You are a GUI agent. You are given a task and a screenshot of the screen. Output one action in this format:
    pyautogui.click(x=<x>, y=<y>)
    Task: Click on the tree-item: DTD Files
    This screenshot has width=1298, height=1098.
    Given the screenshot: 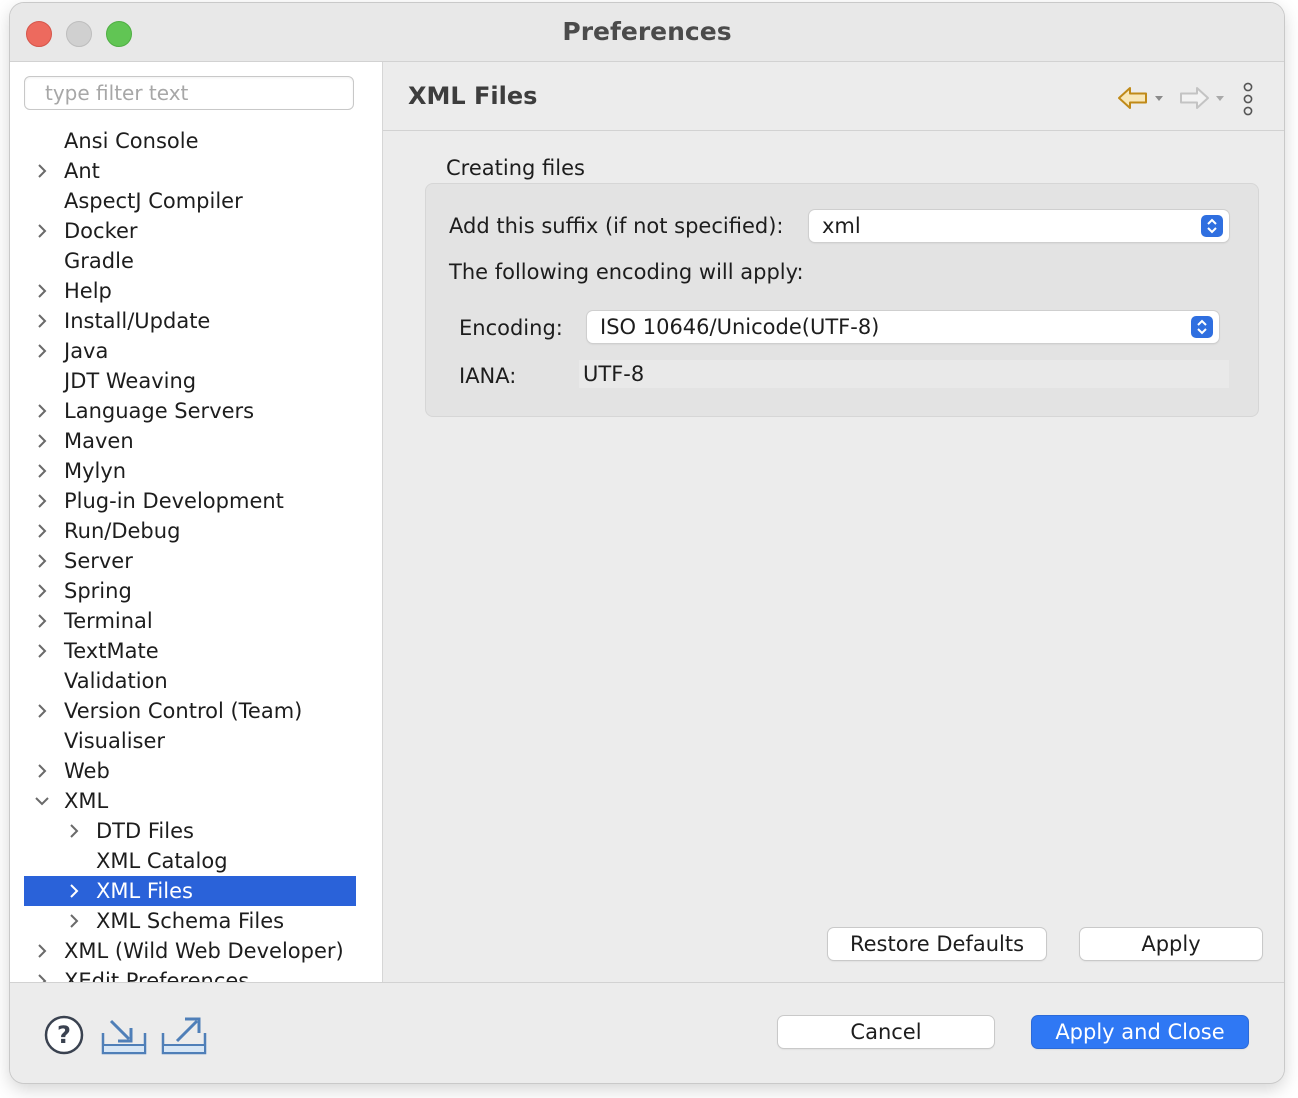 What is the action you would take?
    pyautogui.click(x=190, y=831)
    